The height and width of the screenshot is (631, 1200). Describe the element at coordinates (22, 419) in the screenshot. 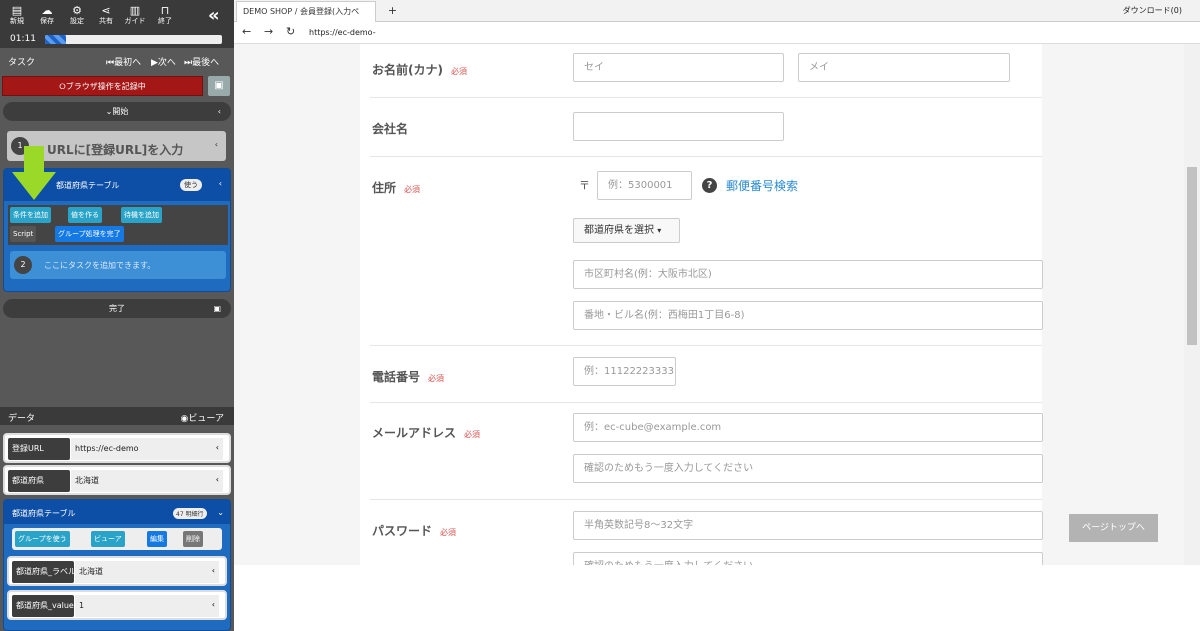

I see `data-title: データ` at that location.